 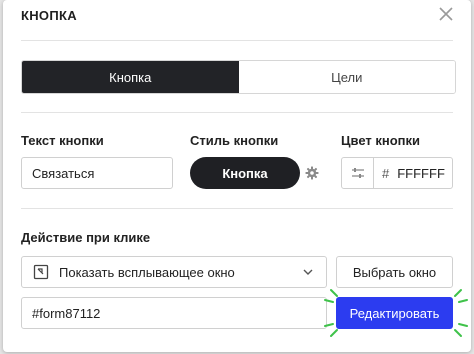 I want to click on tab-goals: Цели, so click(x=346, y=77).